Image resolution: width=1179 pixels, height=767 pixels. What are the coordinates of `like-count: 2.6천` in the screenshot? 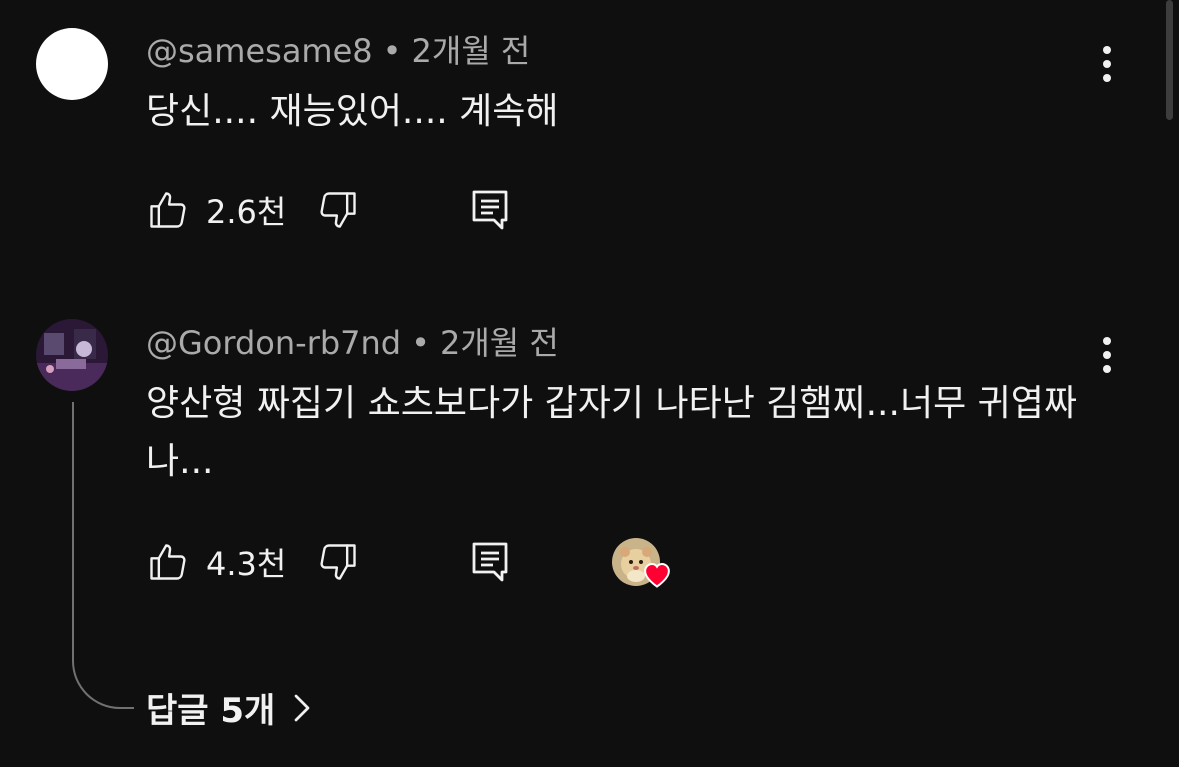 It's located at (246, 212).